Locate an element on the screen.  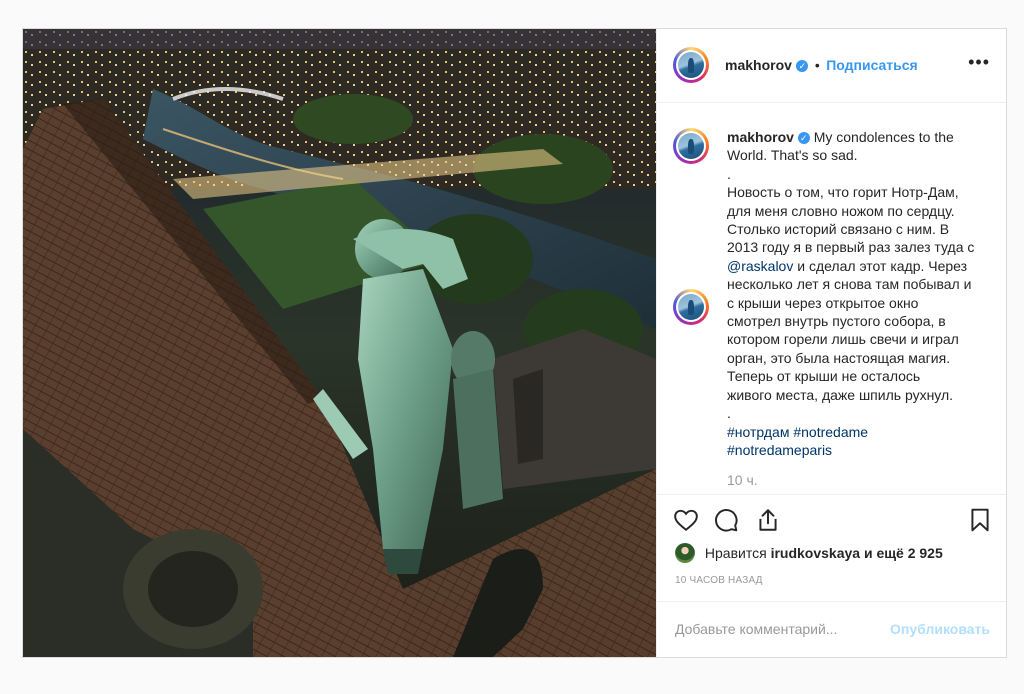
follow-button: Подписаться is located at coordinates (872, 65).